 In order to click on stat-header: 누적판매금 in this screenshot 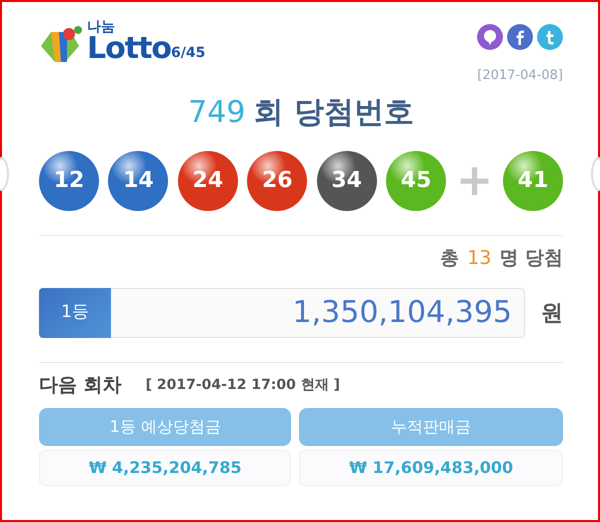, I will do `click(431, 427)`.